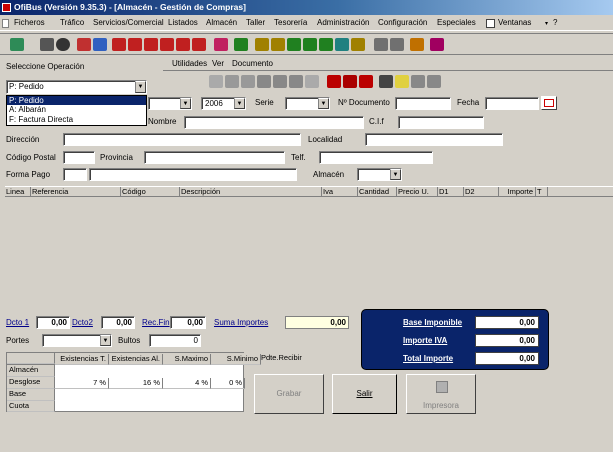 The image size is (613, 452). I want to click on col-t: T, so click(542, 192).